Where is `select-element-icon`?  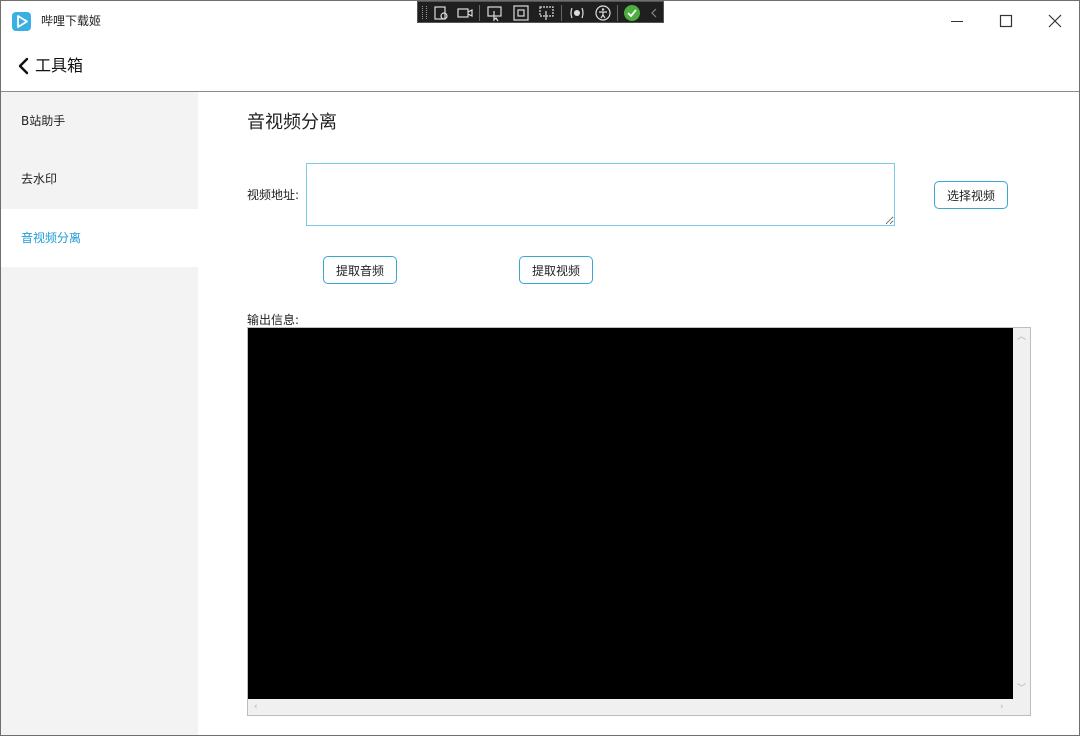
select-element-icon is located at coordinates (495, 13).